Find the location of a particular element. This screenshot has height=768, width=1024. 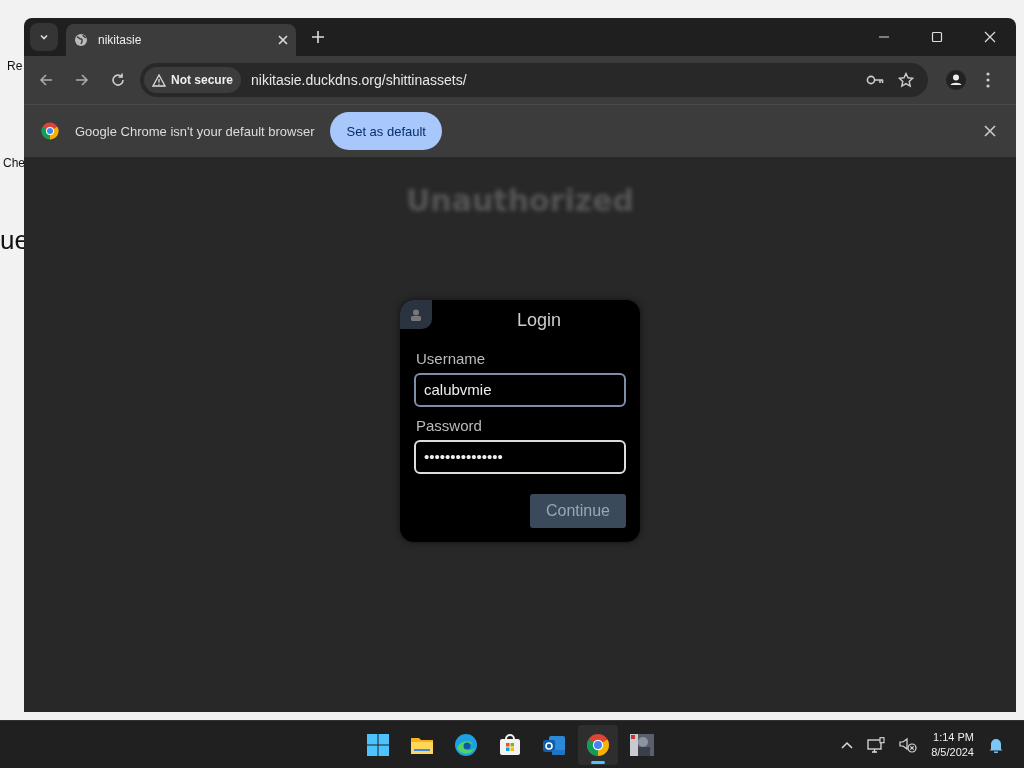

network-icon is located at coordinates (876, 744).